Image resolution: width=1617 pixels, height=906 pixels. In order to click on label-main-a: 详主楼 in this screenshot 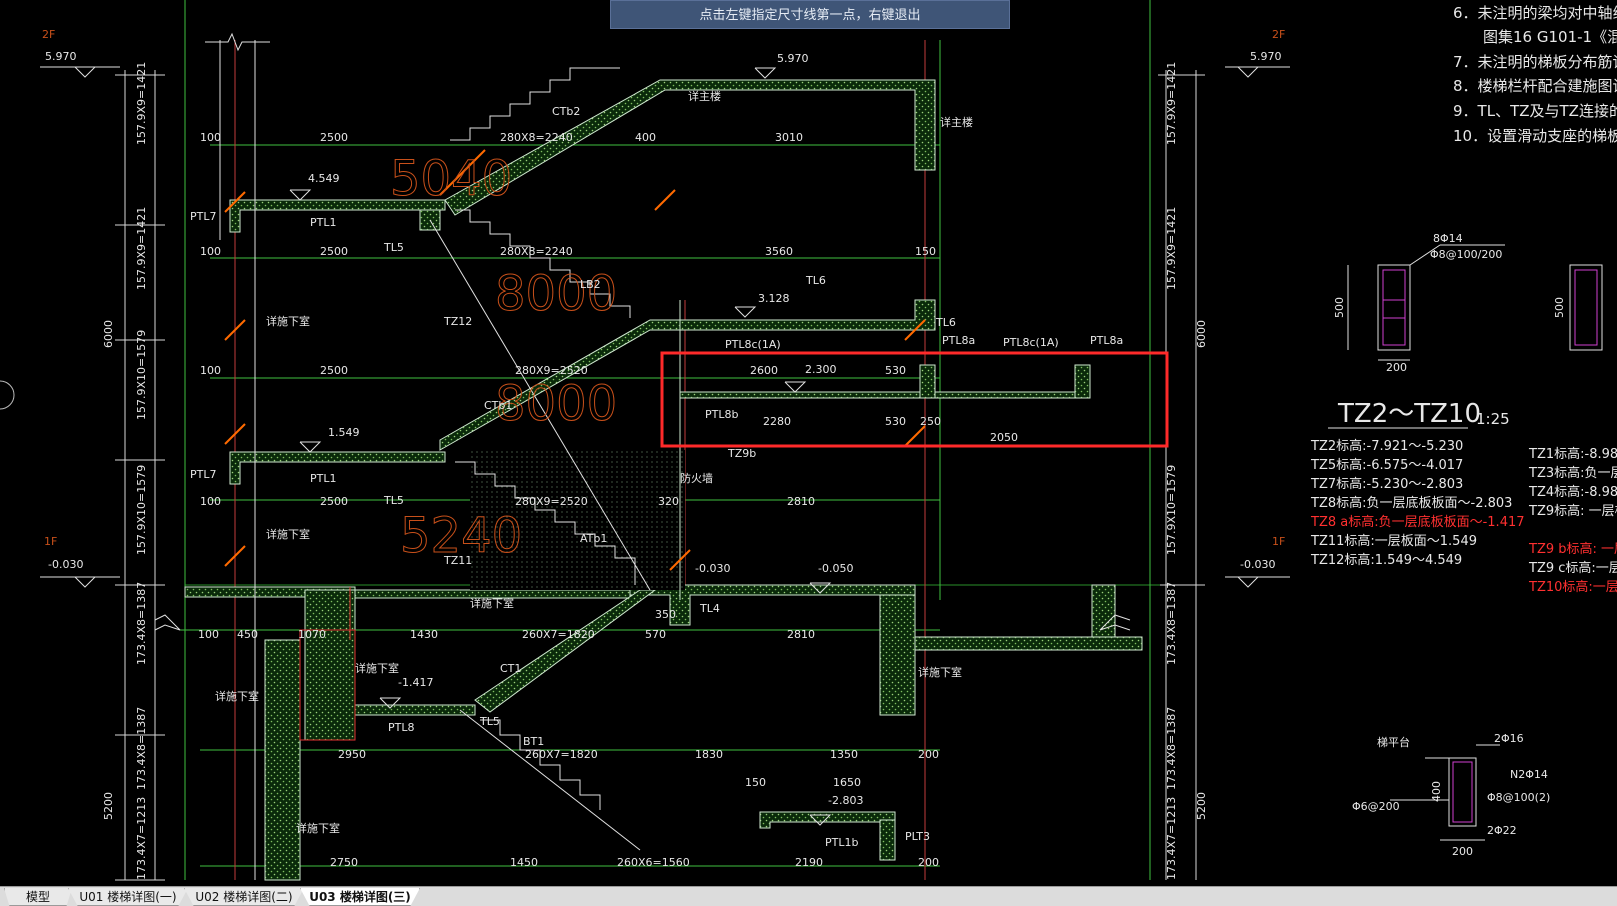, I will do `click(704, 96)`.